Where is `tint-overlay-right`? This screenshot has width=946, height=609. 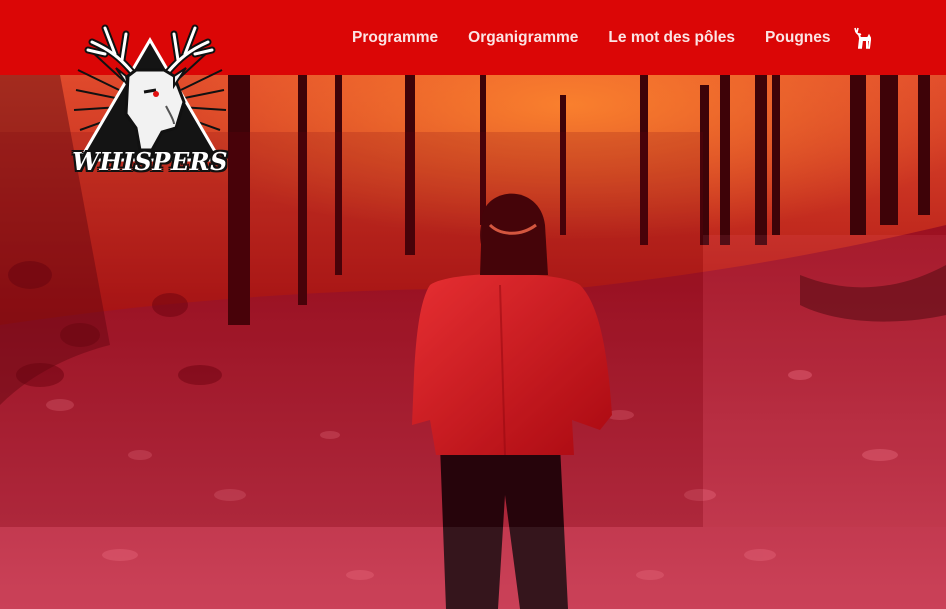 tint-overlay-right is located at coordinates (824, 381).